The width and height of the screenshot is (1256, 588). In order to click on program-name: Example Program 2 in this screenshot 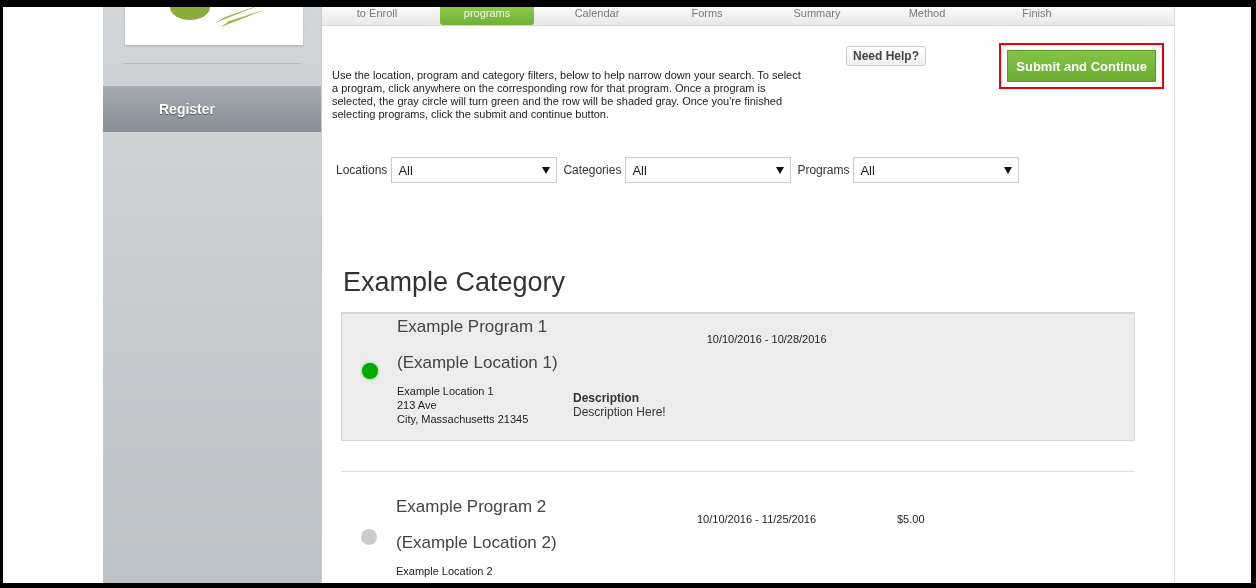, I will do `click(471, 507)`.